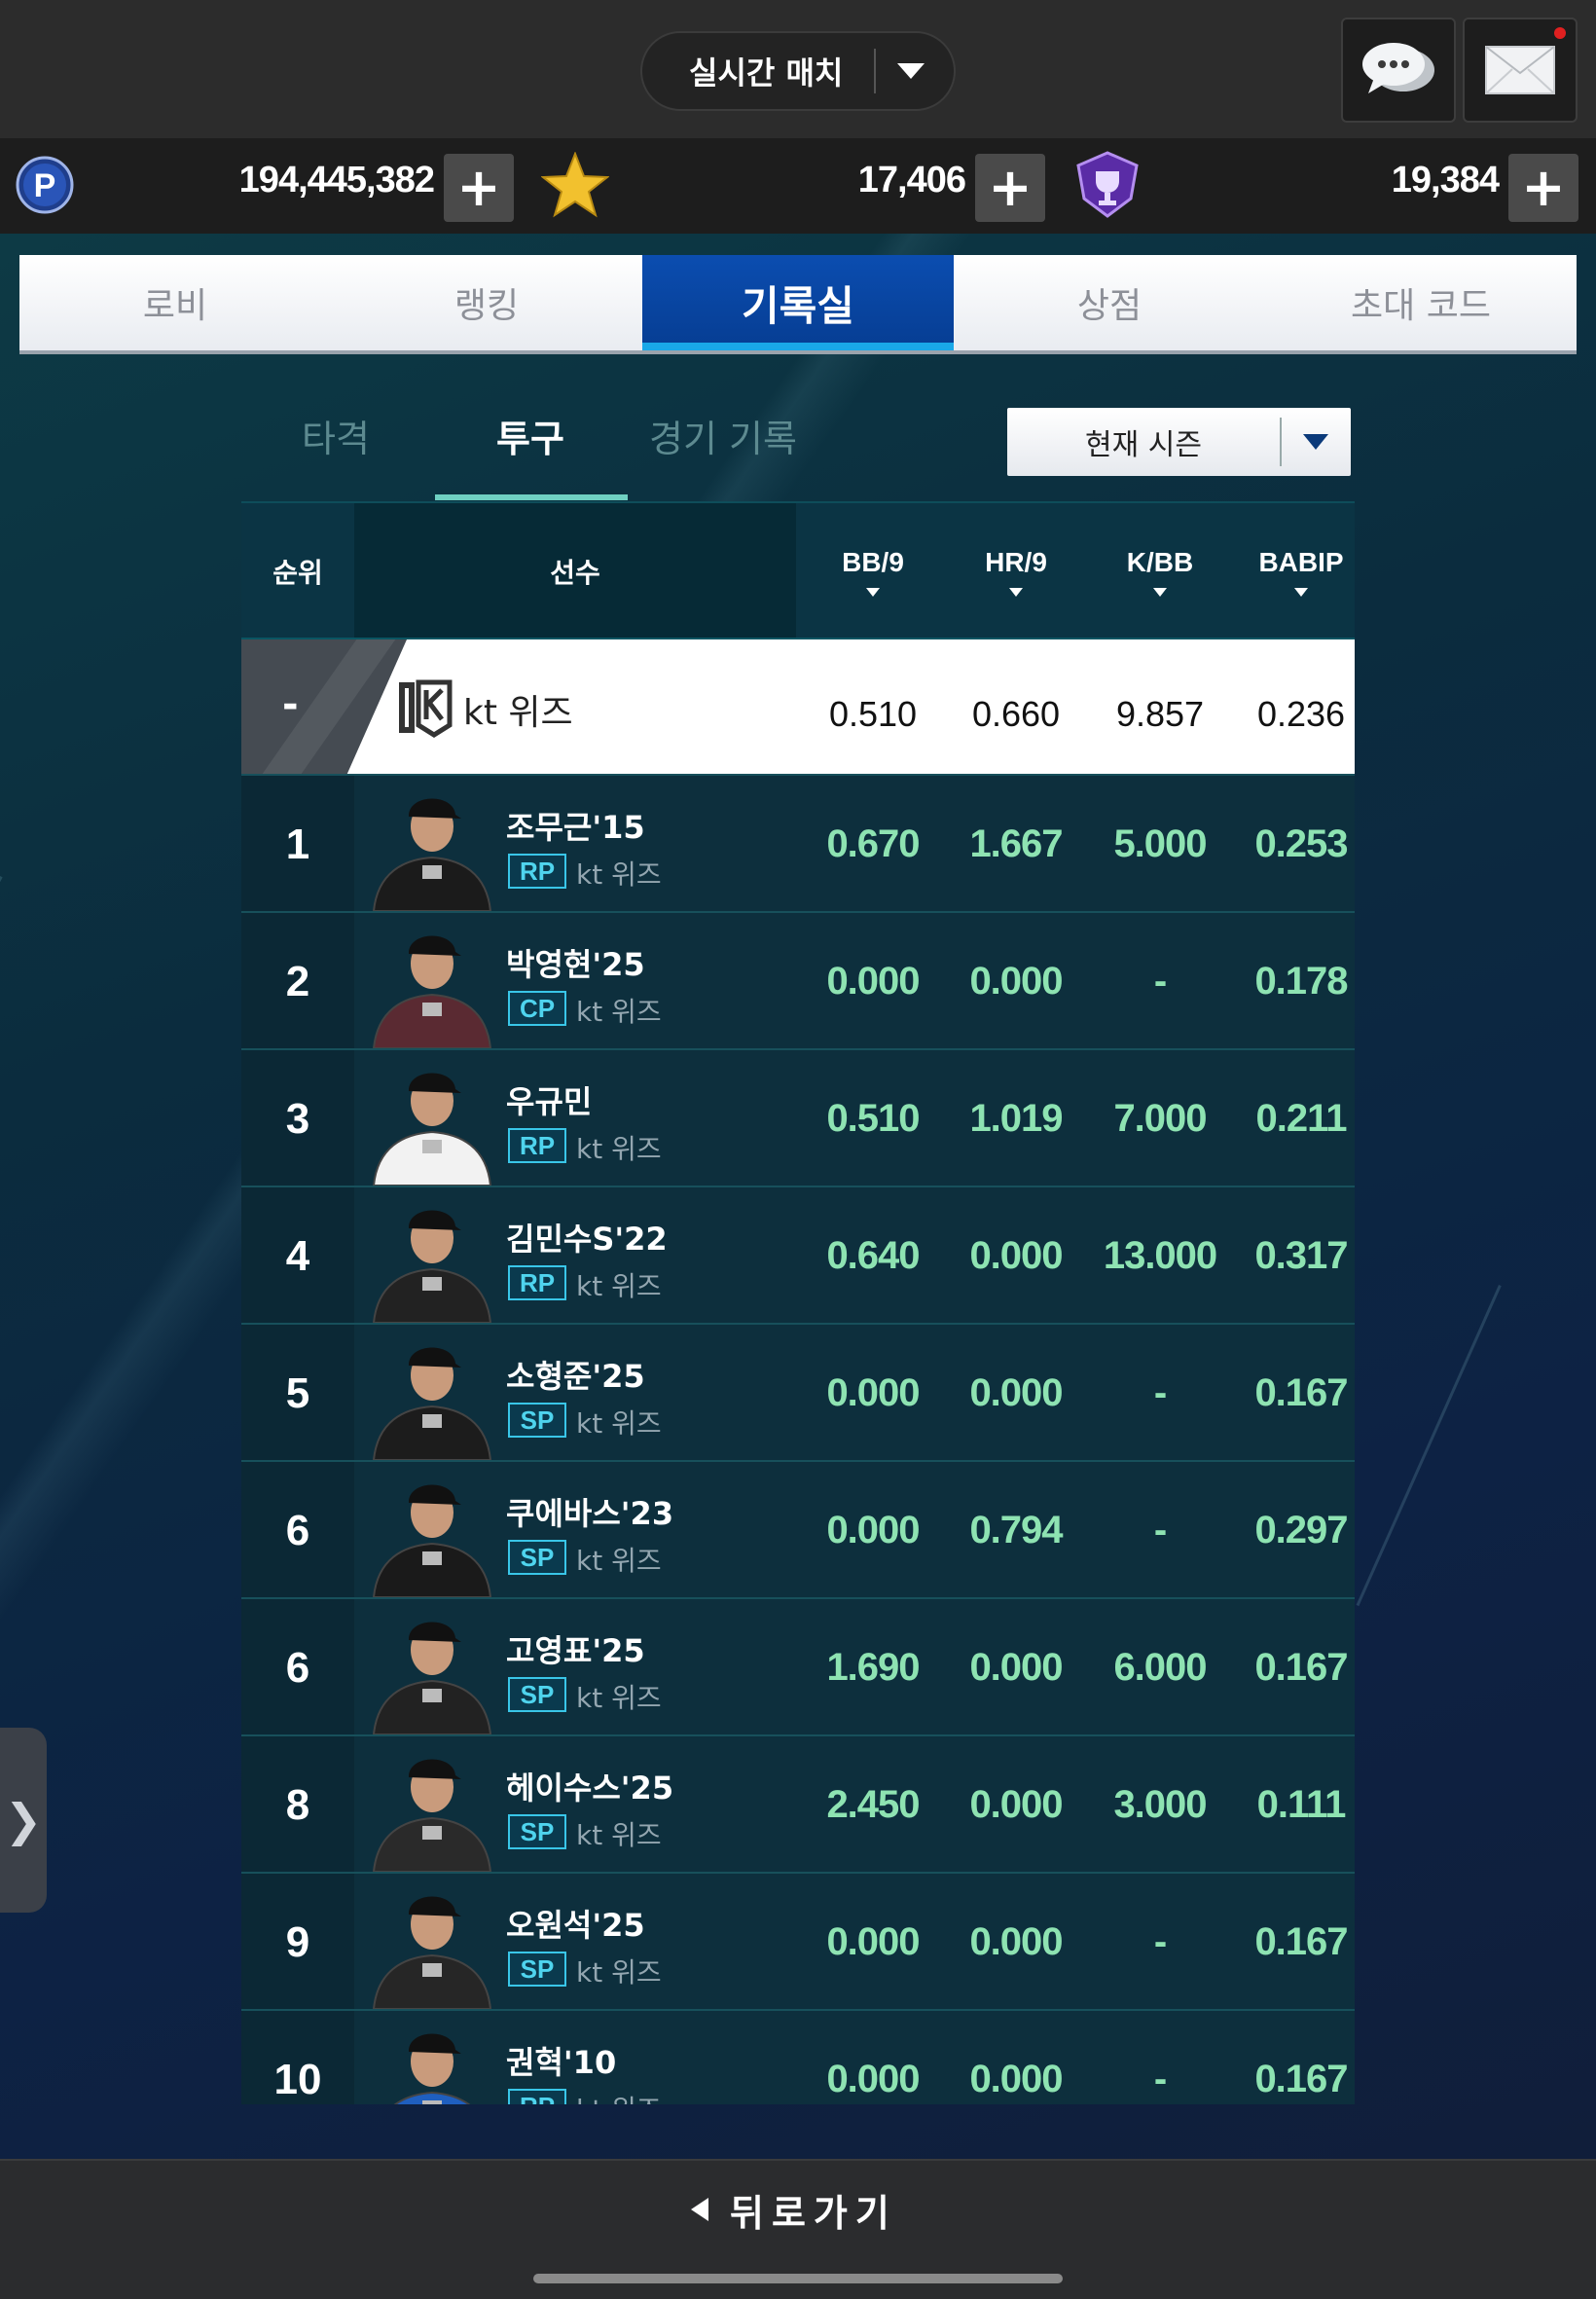 The height and width of the screenshot is (2299, 1596). I want to click on header-rank: 순위, so click(297, 571).